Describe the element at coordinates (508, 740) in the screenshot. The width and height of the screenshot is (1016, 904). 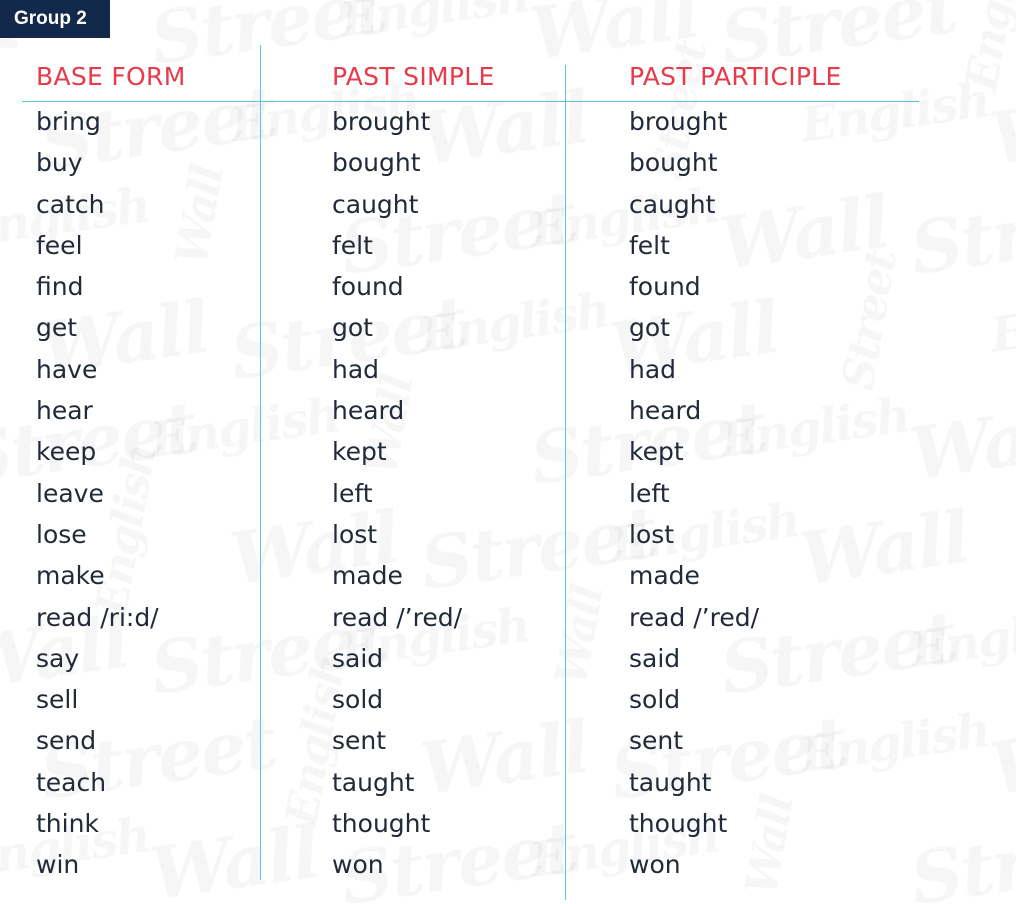
I see `table-row: send sent sent` at that location.